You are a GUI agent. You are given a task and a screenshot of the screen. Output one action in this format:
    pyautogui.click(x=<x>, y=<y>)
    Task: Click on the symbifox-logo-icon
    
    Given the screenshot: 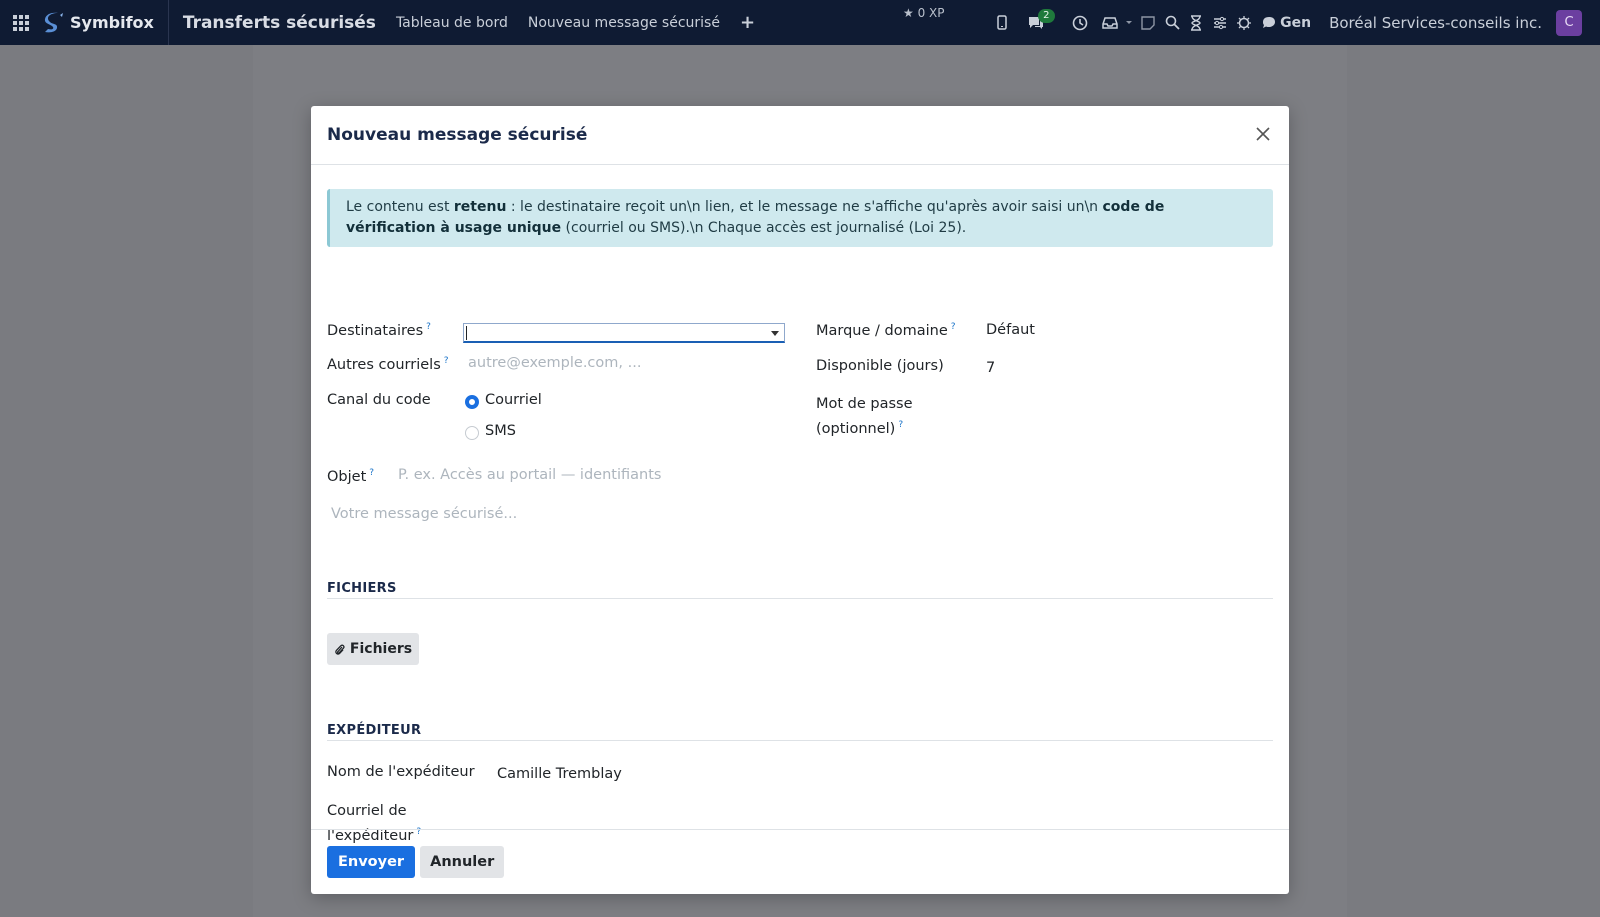 What is the action you would take?
    pyautogui.click(x=53, y=22)
    